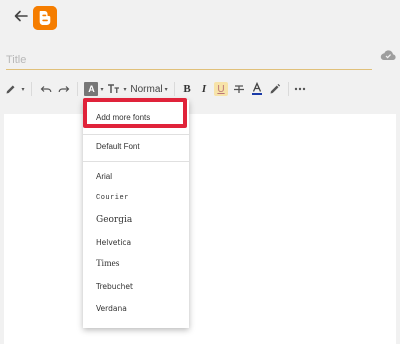 Image resolution: width=400 pixels, height=344 pixels. Describe the element at coordinates (114, 88) in the screenshot. I see `text-size-icon` at that location.